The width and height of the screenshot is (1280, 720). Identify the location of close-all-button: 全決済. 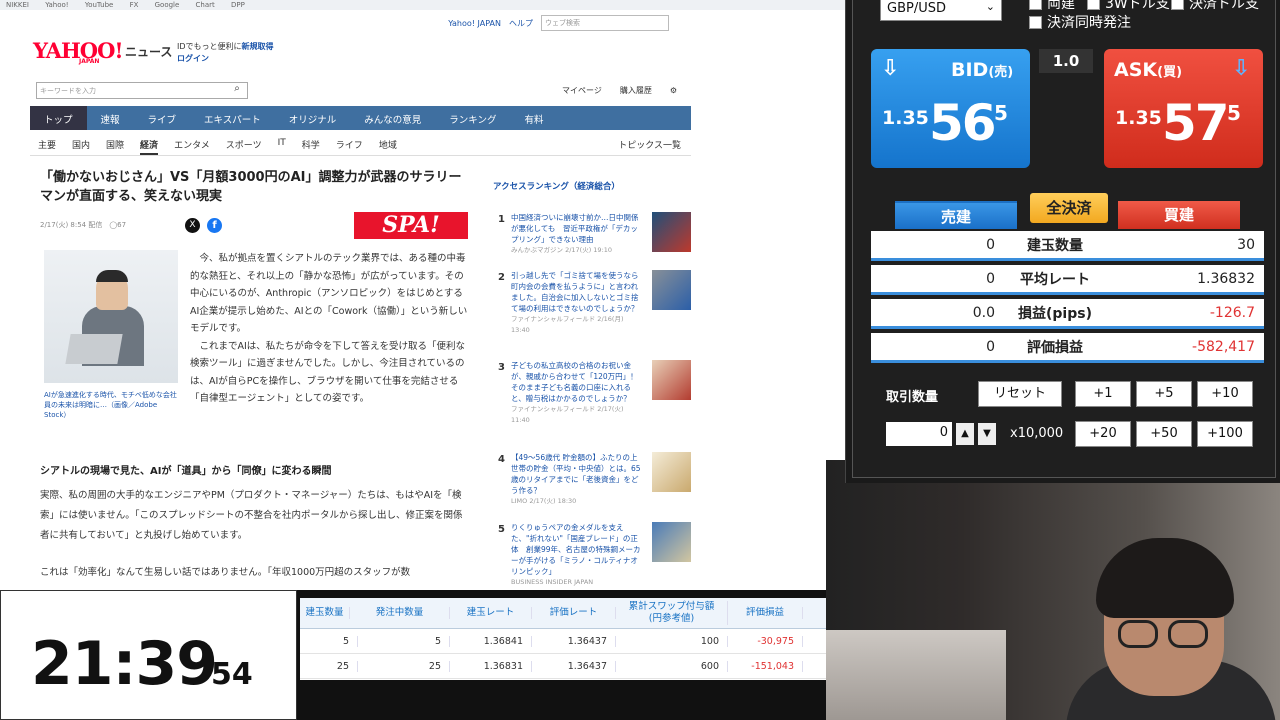
(1069, 208).